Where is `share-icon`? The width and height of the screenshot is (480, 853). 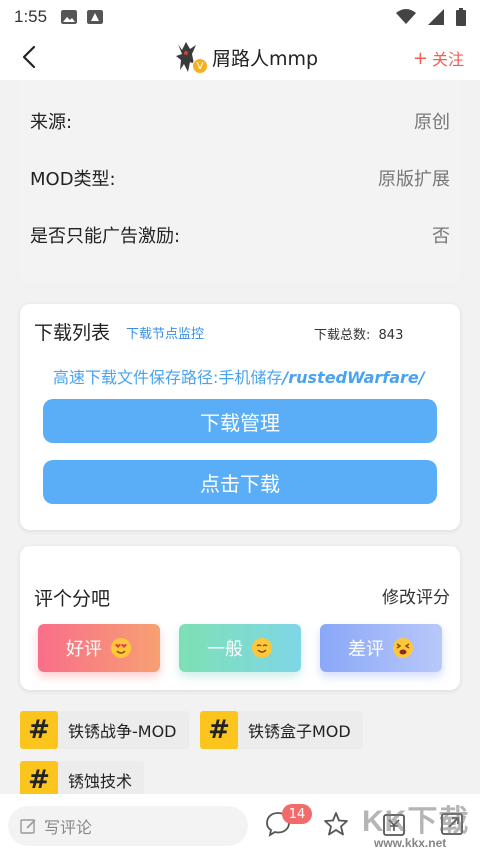 share-icon is located at coordinates (452, 824).